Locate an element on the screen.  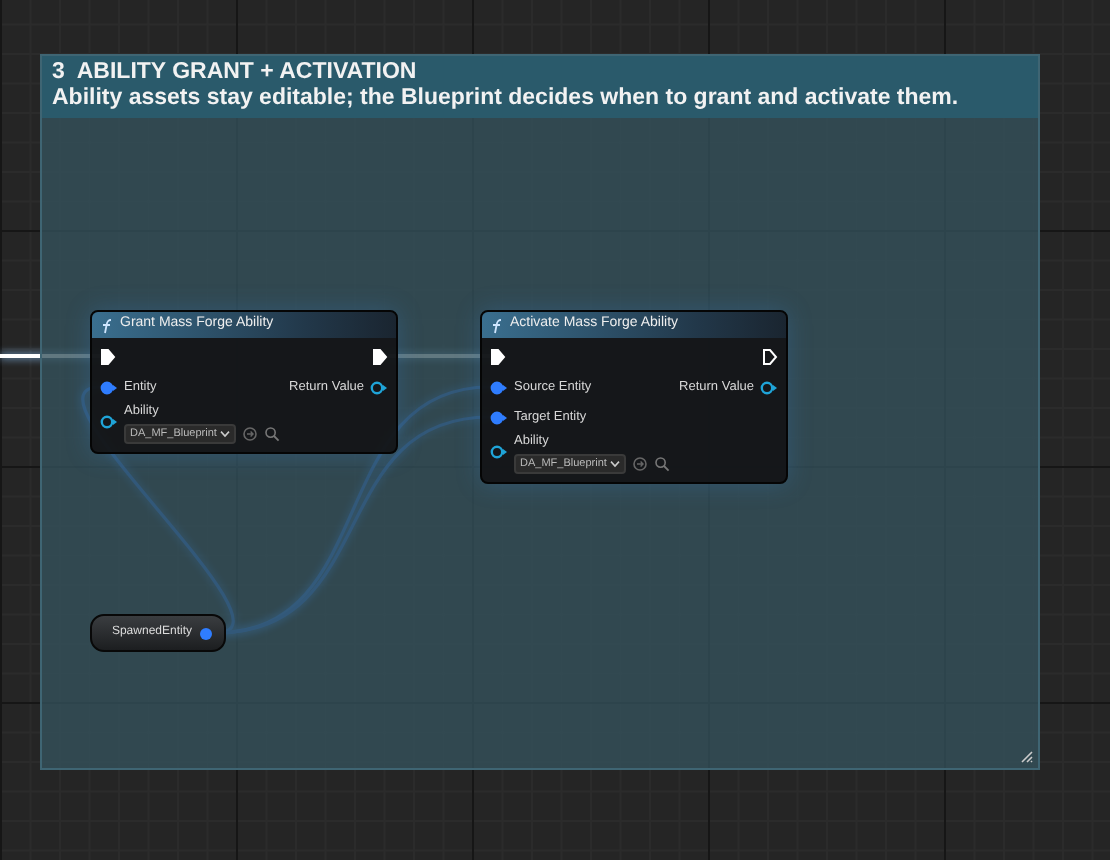
comment-title: 3 ABILITY GRANT + ACTIVATION is located at coordinates (234, 73).